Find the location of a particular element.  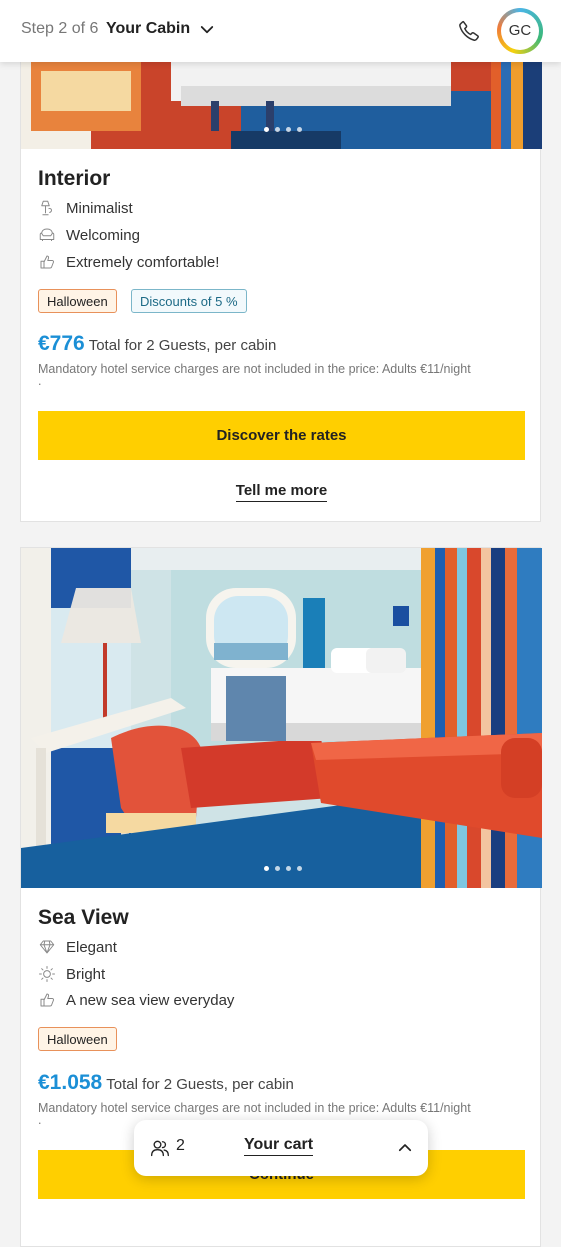

sun-icon is located at coordinates (47, 974).